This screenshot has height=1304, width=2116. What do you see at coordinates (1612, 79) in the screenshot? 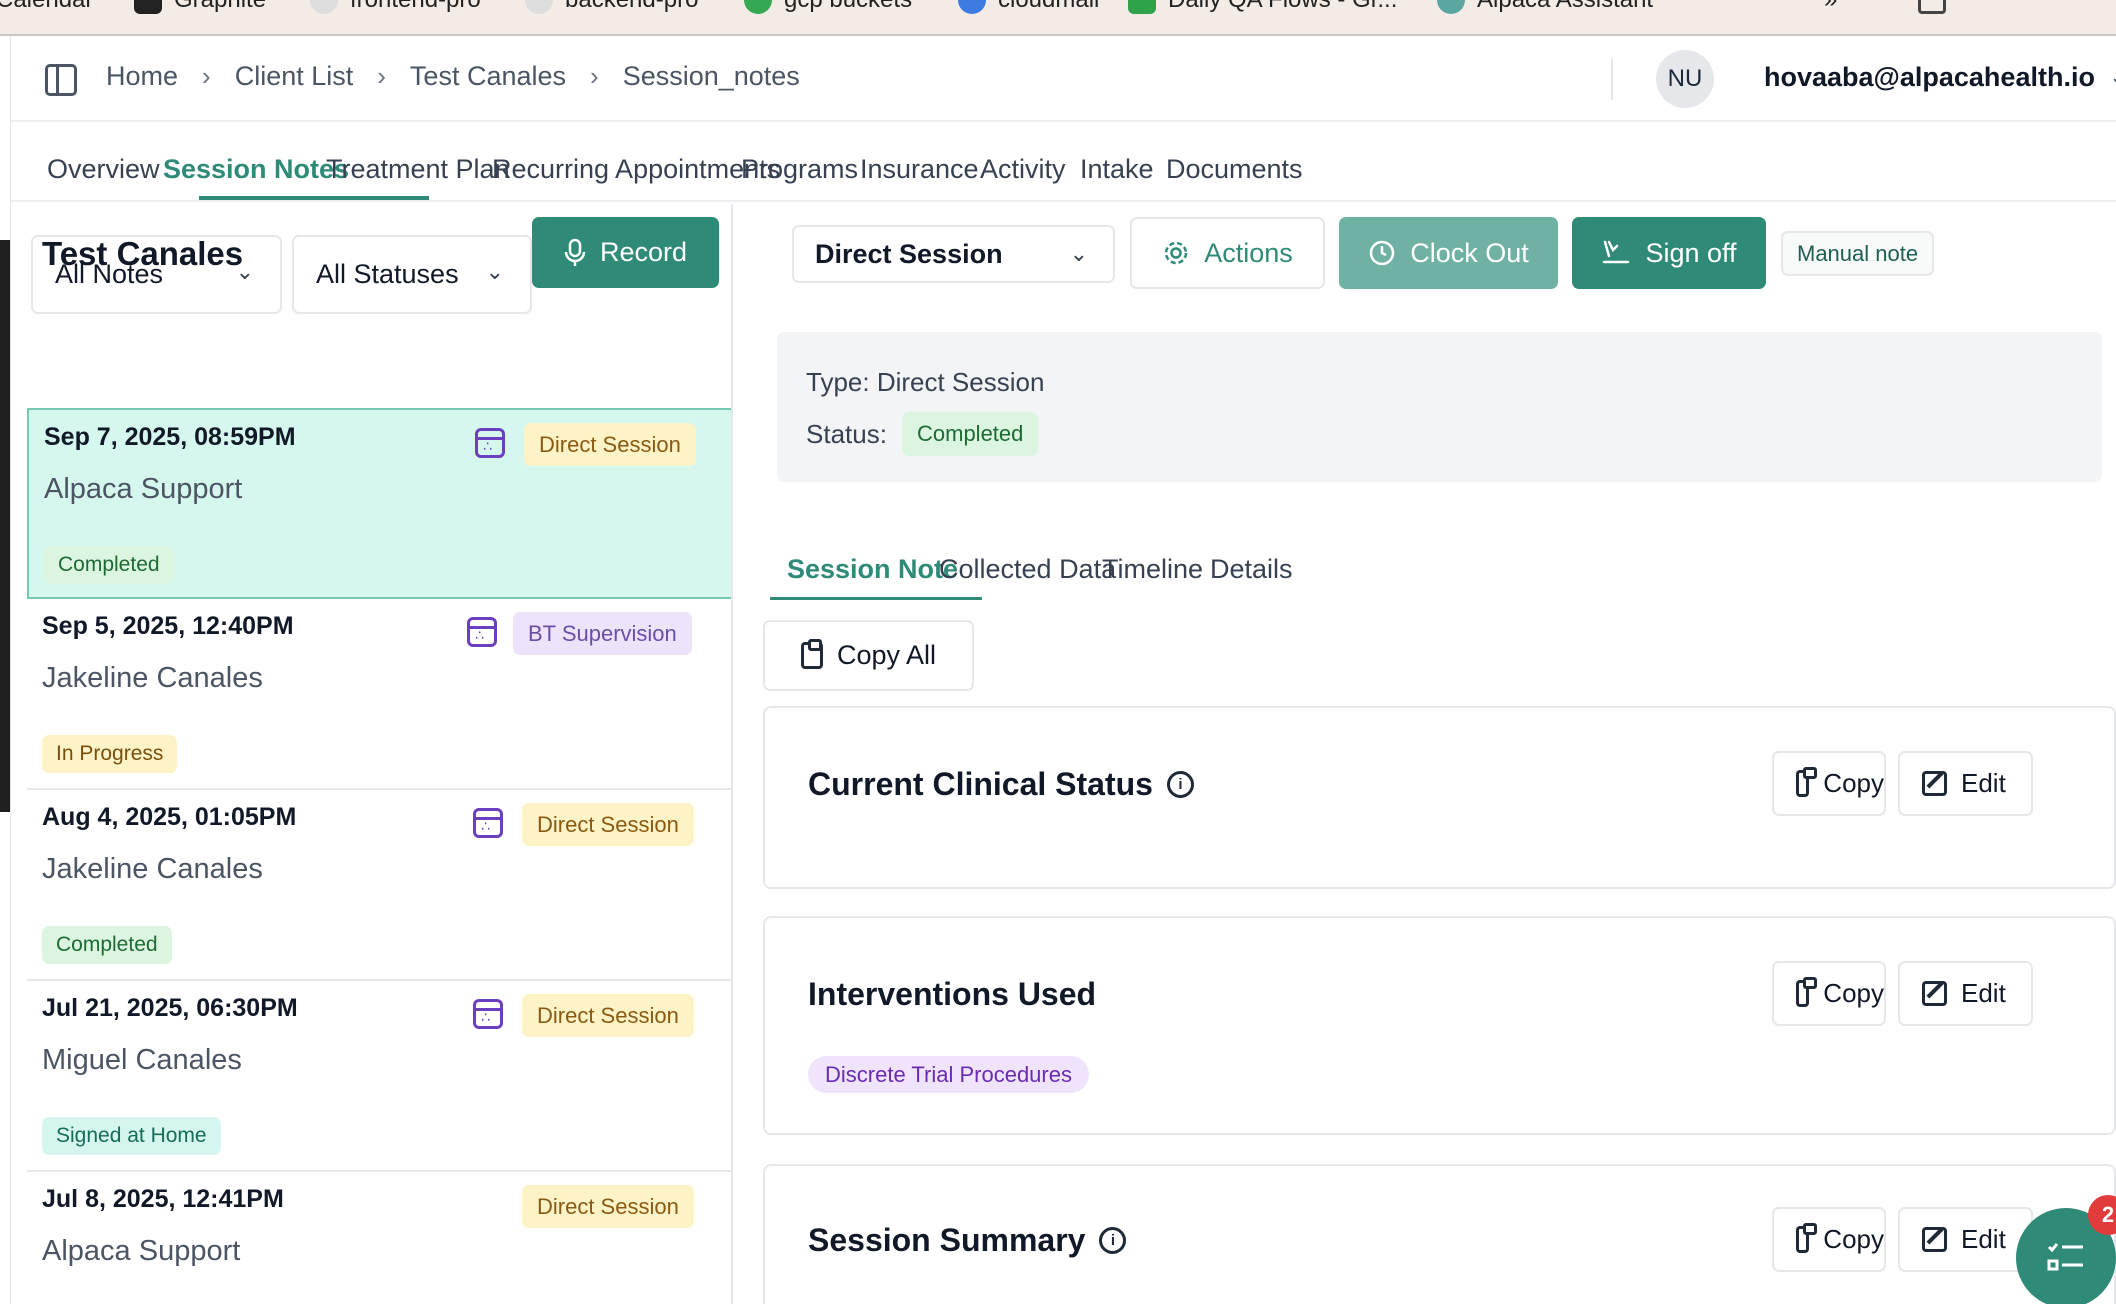
I see `header-divider` at bounding box center [1612, 79].